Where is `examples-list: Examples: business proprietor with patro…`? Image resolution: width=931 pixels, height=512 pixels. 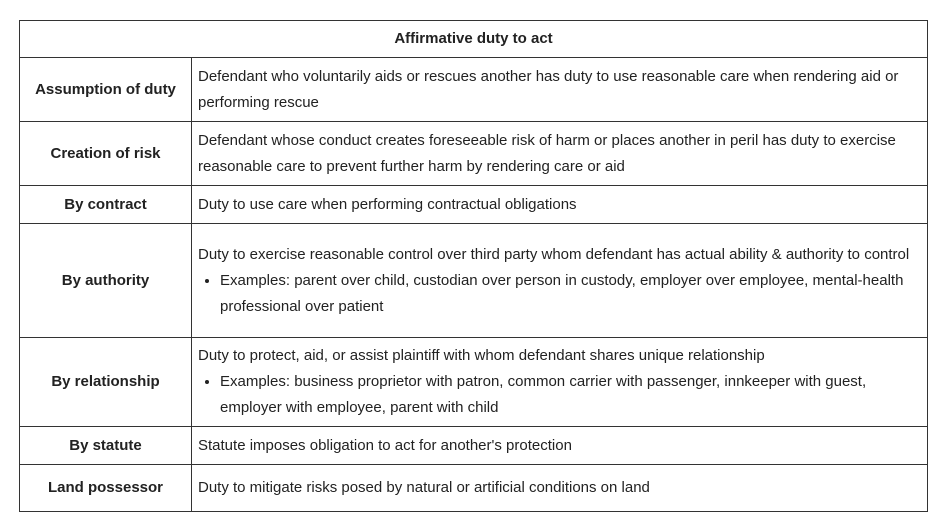
examples-list: Examples: business proprietor with patro… is located at coordinates (559, 395).